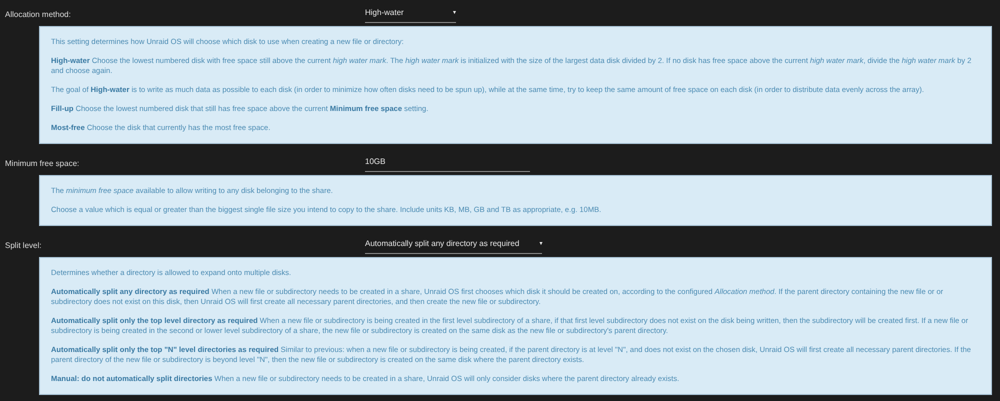  Describe the element at coordinates (38, 15) in the screenshot. I see `setting-label: Allocation method:` at that location.